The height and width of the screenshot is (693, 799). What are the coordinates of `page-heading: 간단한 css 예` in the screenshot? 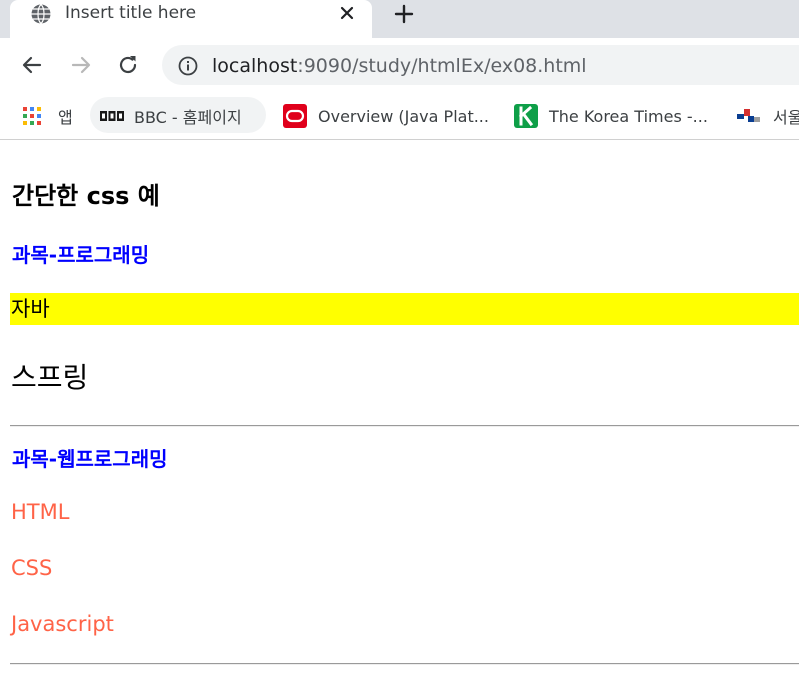 It's located at (86, 196).